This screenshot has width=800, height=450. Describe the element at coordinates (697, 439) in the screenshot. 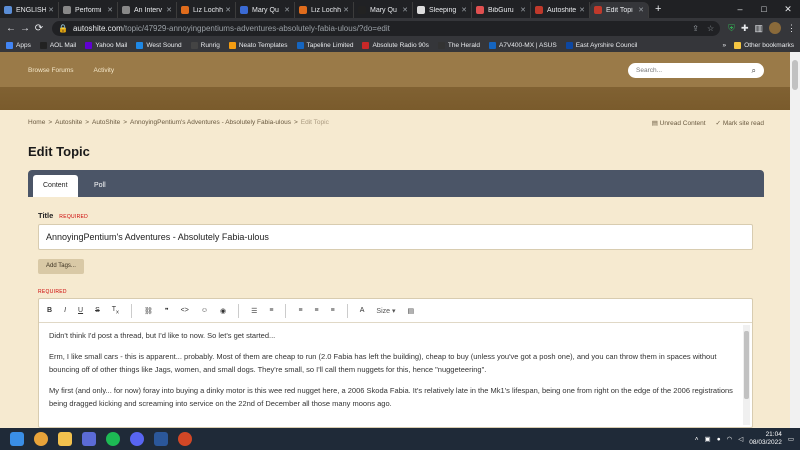

I see `tray-chevron-icon: ˄` at that location.